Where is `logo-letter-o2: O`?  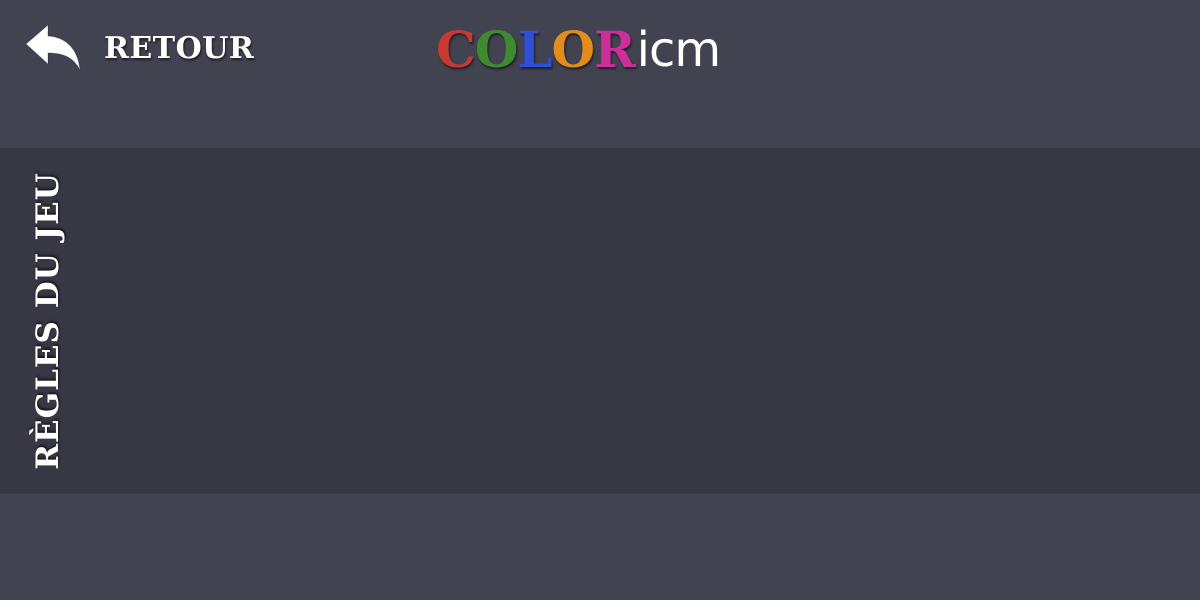
logo-letter-o2: O is located at coordinates (573, 49).